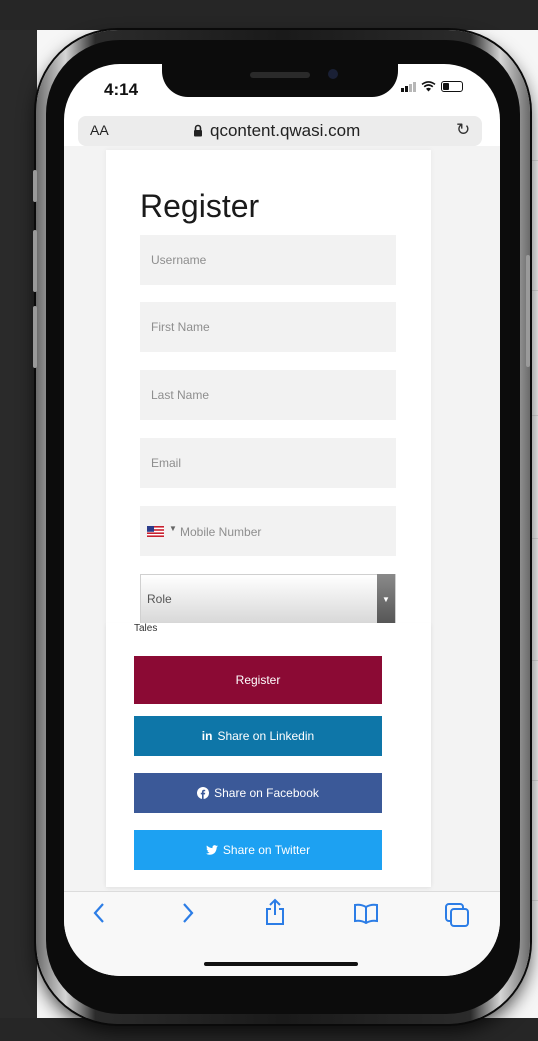  I want to click on page-title: Register, so click(200, 206).